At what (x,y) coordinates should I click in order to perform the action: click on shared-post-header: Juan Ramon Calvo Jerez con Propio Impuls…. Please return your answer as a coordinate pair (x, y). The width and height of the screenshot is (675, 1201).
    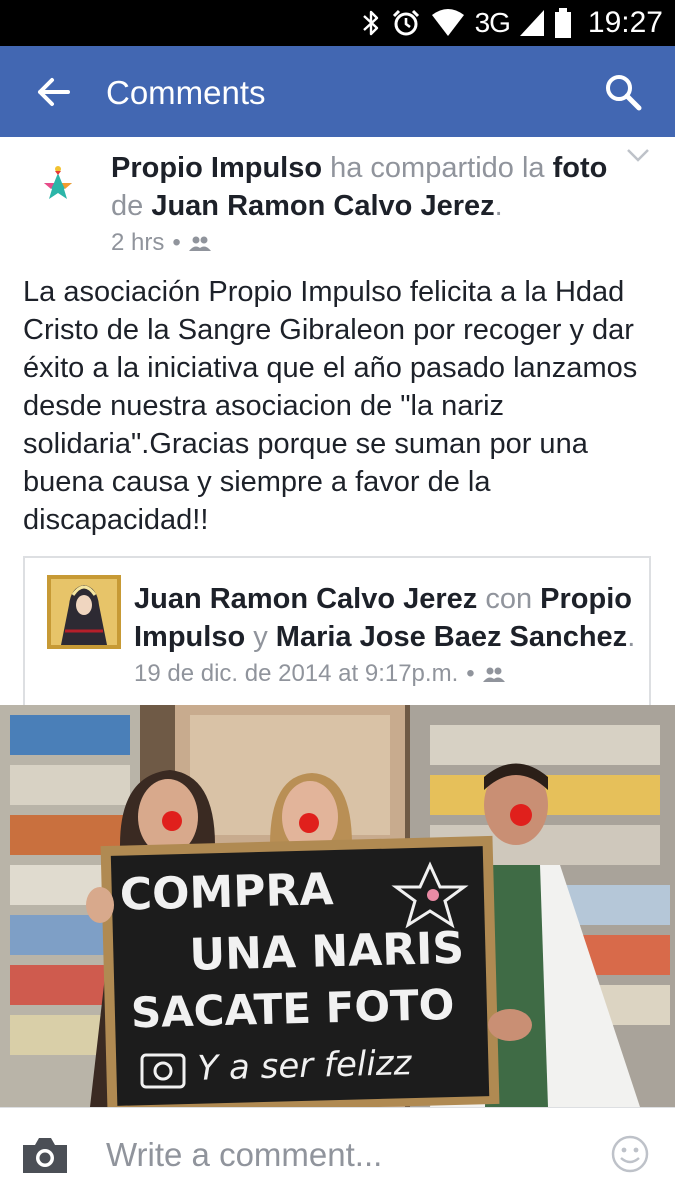
    Looking at the image, I should click on (389, 618).